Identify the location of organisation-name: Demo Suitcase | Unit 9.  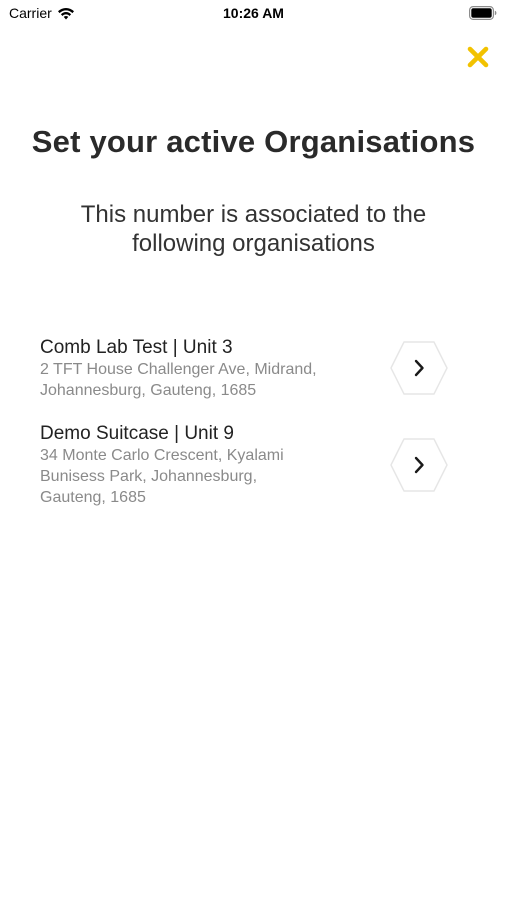
(137, 433).